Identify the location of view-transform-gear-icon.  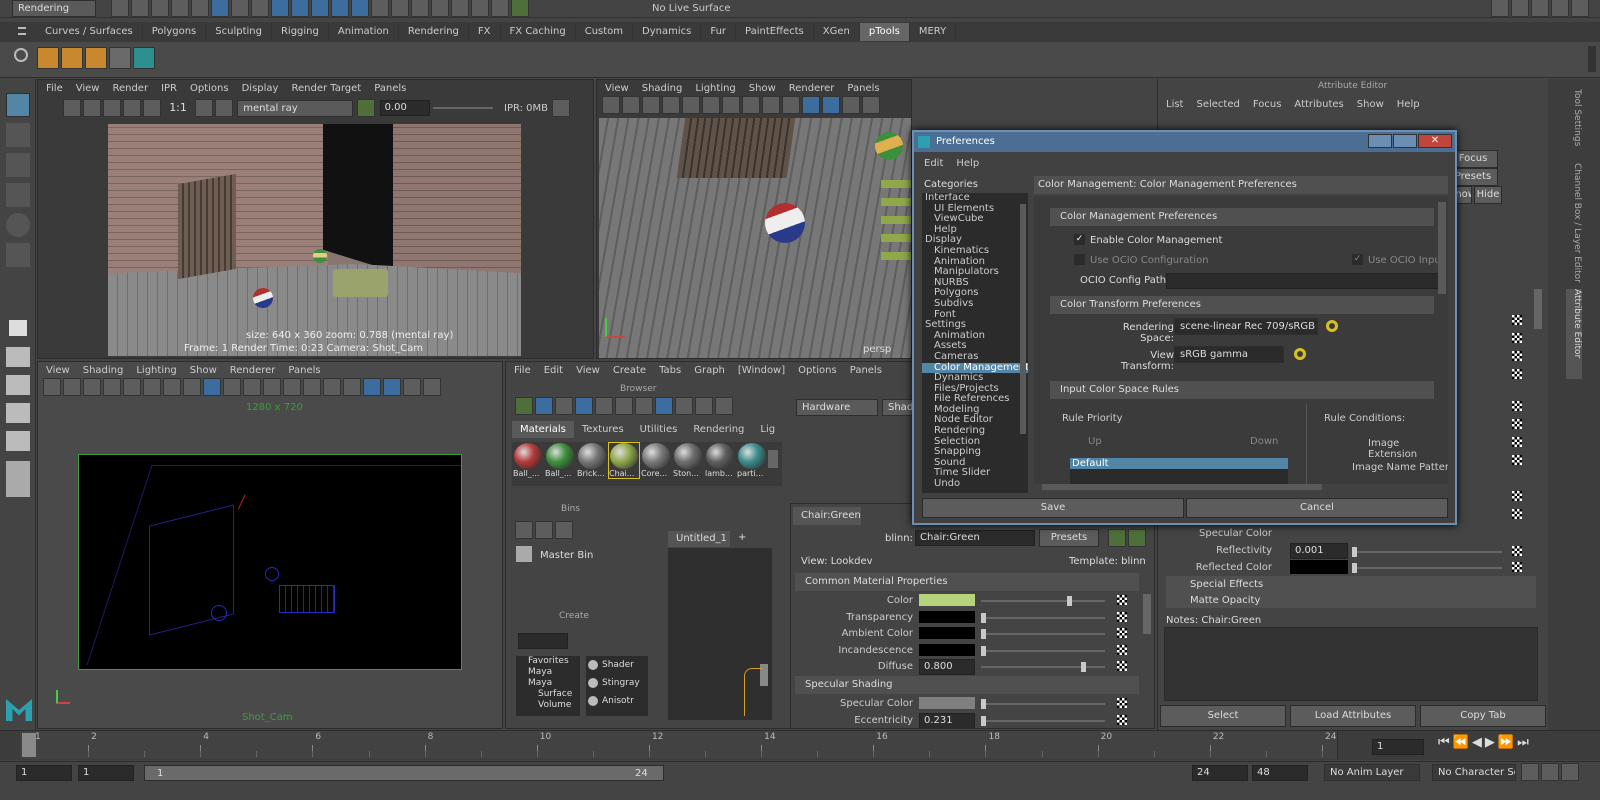
(1300, 354).